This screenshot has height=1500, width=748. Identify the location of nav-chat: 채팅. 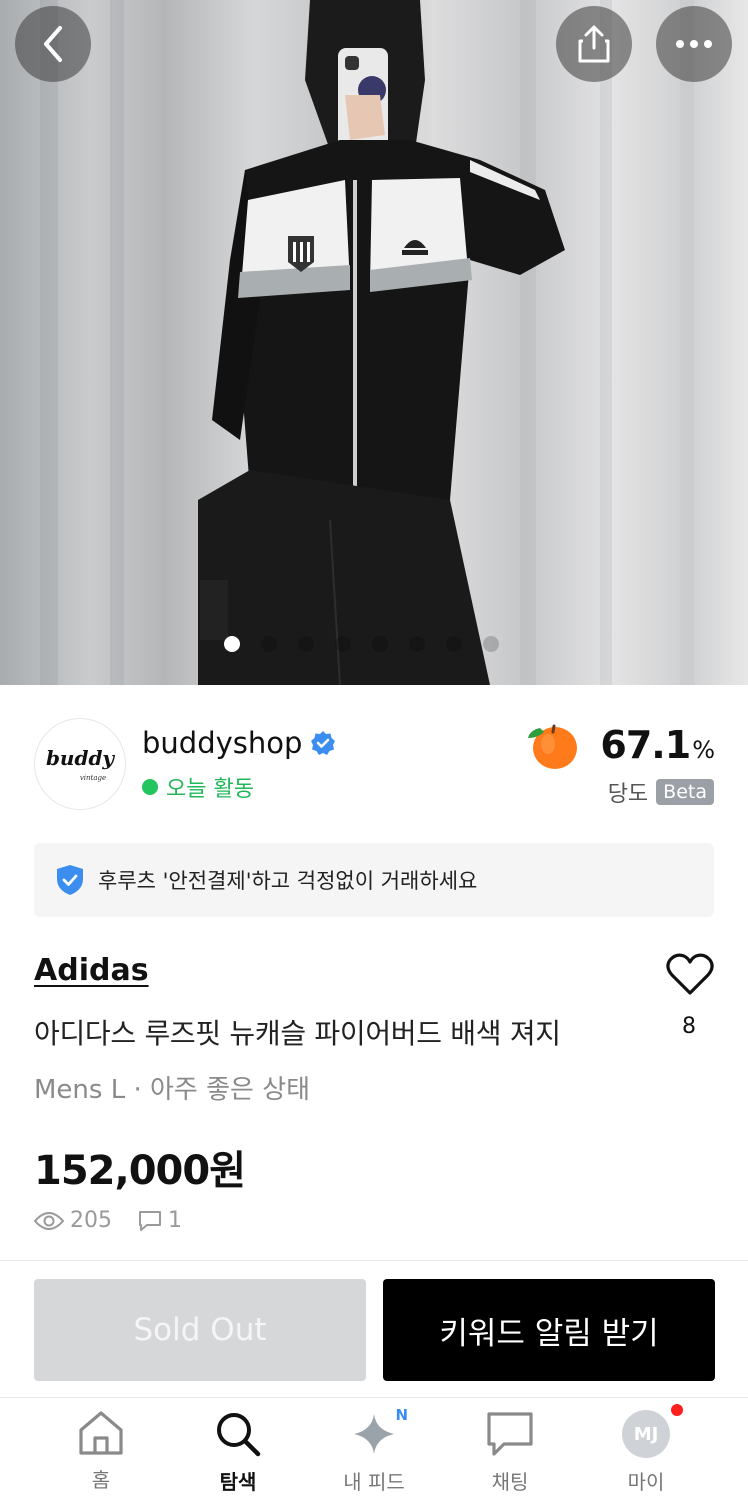
(510, 1452).